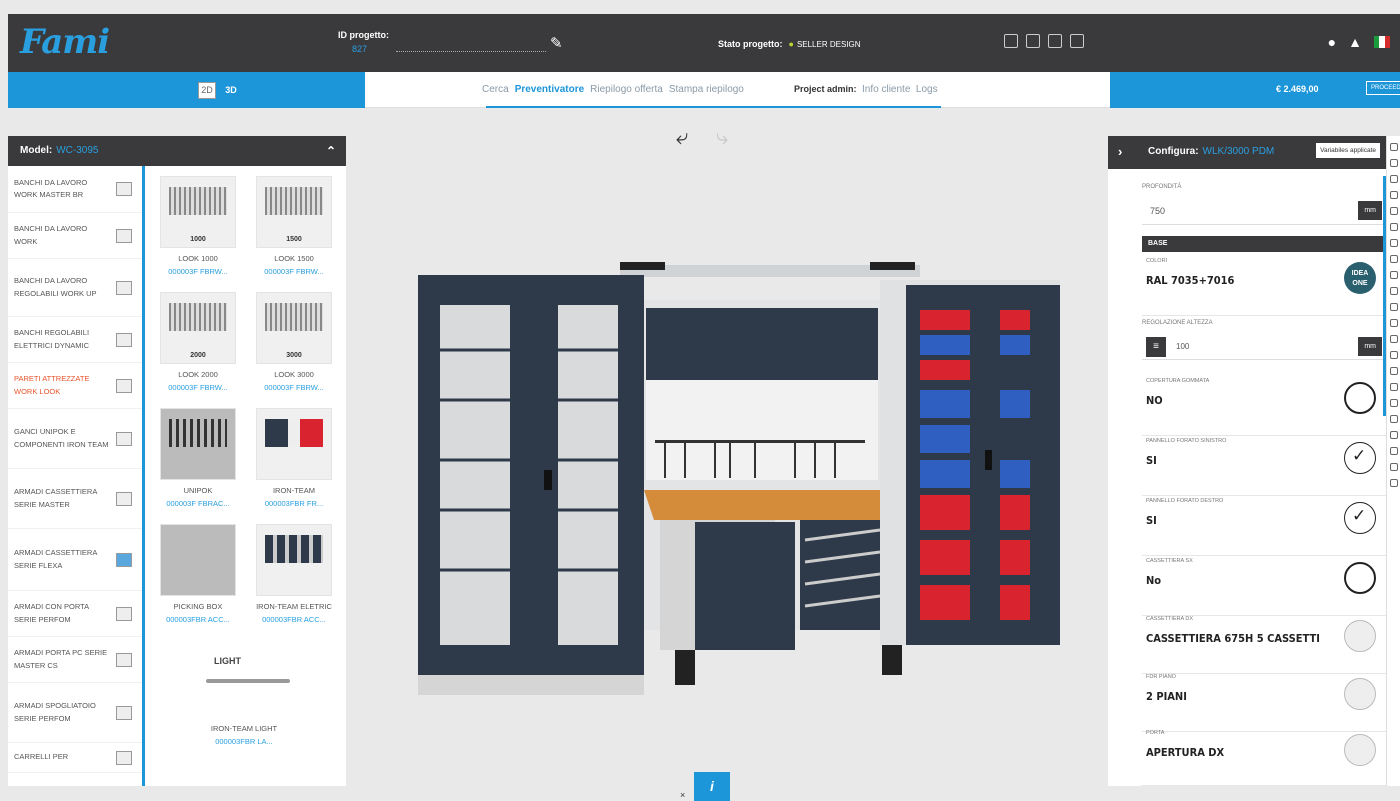  I want to click on option-porta: PORTA APERTURA DX, so click(1264, 758).